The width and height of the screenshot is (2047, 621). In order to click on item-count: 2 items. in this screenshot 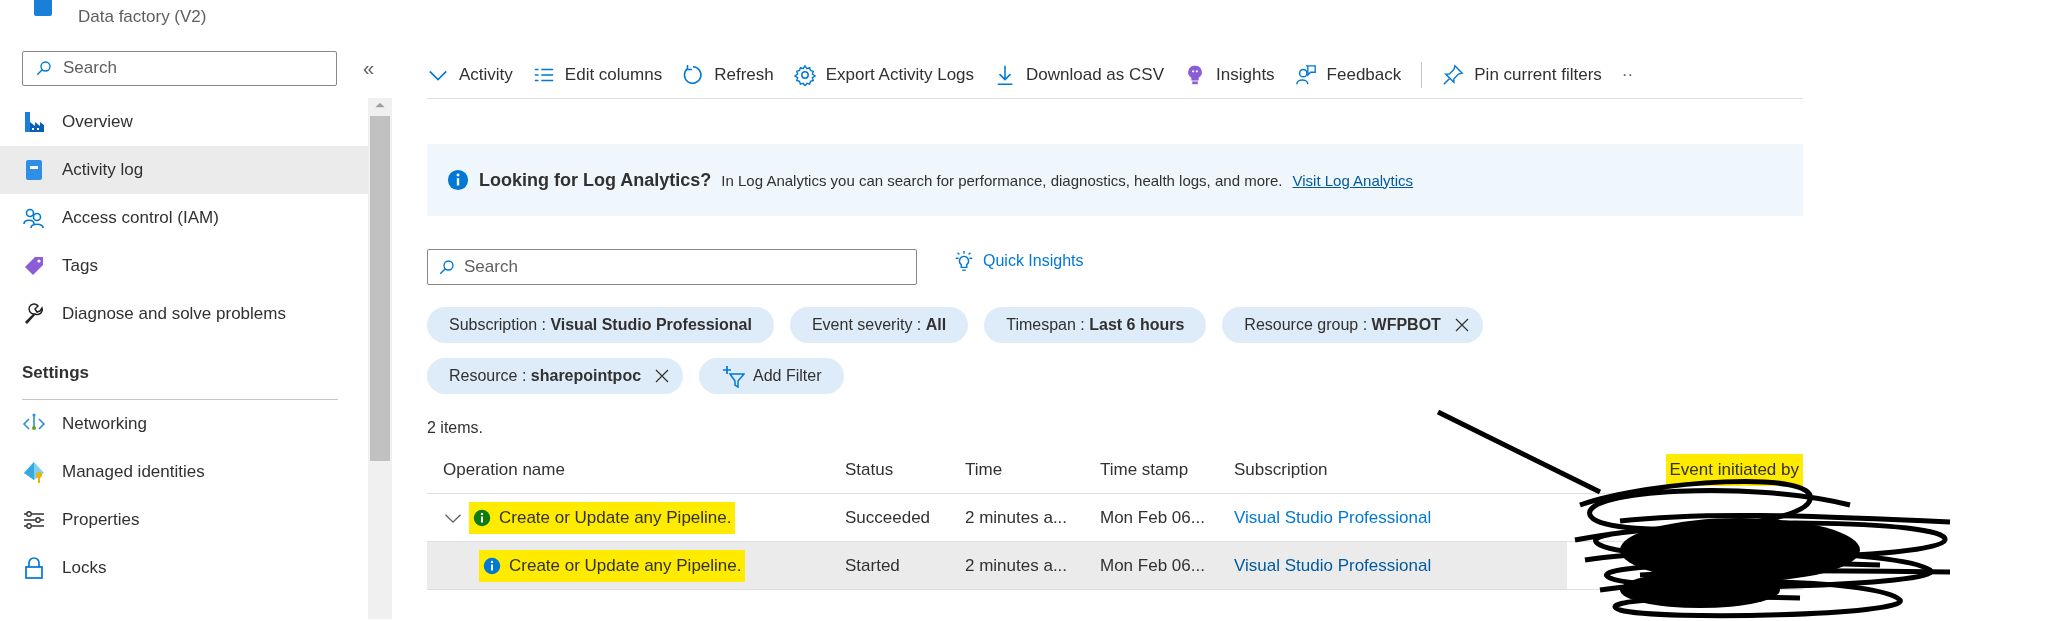, I will do `click(455, 428)`.